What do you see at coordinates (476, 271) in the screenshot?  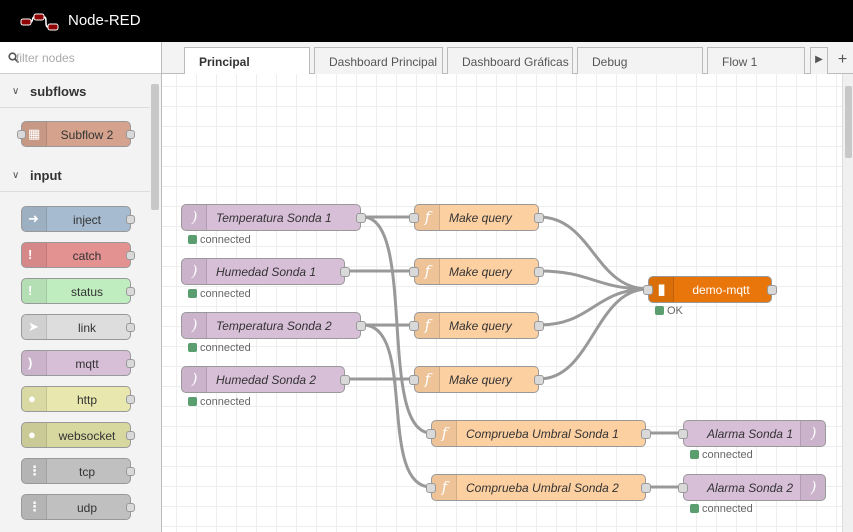 I see `function-node-make-query-2: f Make query` at bounding box center [476, 271].